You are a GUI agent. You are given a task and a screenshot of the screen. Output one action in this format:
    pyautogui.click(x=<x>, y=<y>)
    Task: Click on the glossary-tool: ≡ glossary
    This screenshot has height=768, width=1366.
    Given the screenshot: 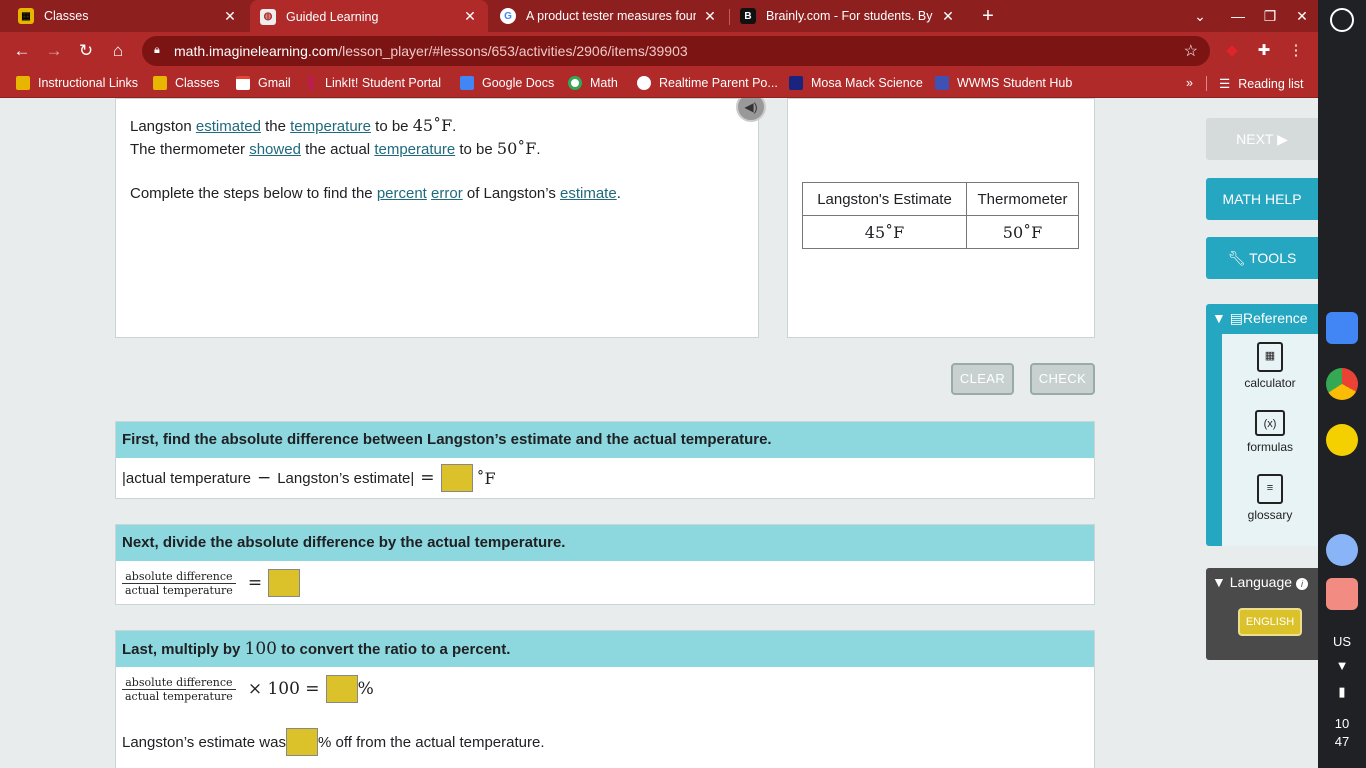 What is the action you would take?
    pyautogui.click(x=1270, y=498)
    